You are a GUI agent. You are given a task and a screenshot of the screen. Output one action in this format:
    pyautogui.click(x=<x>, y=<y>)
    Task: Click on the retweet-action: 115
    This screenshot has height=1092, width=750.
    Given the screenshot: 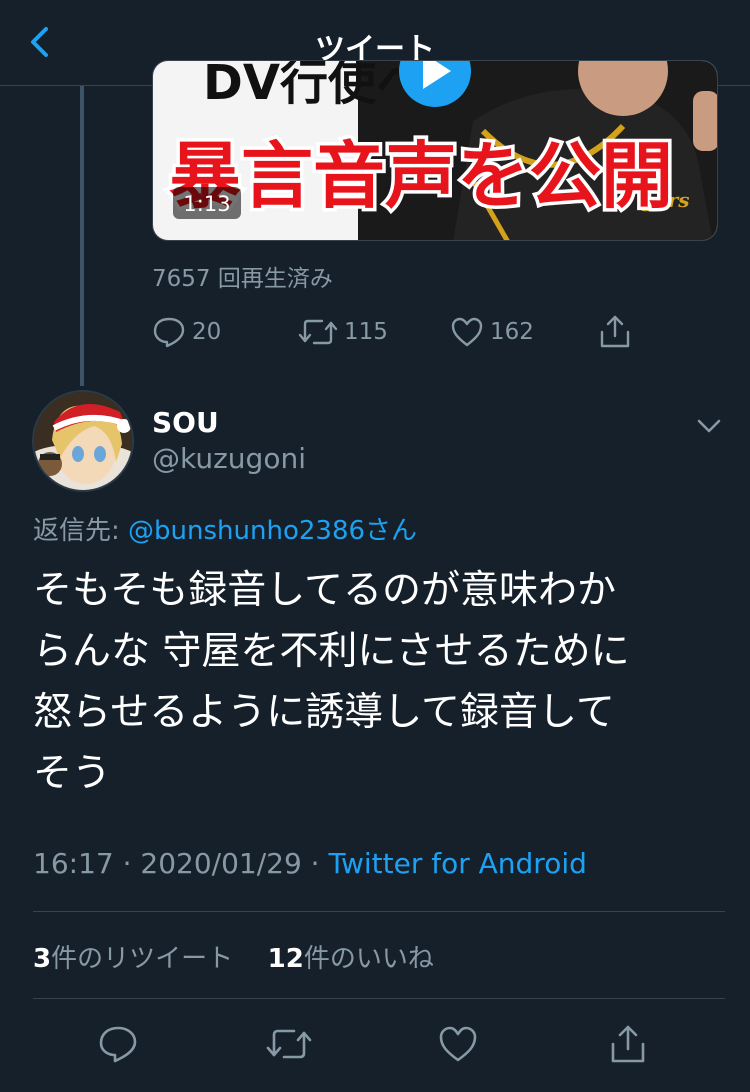 What is the action you would take?
    pyautogui.click(x=343, y=332)
    